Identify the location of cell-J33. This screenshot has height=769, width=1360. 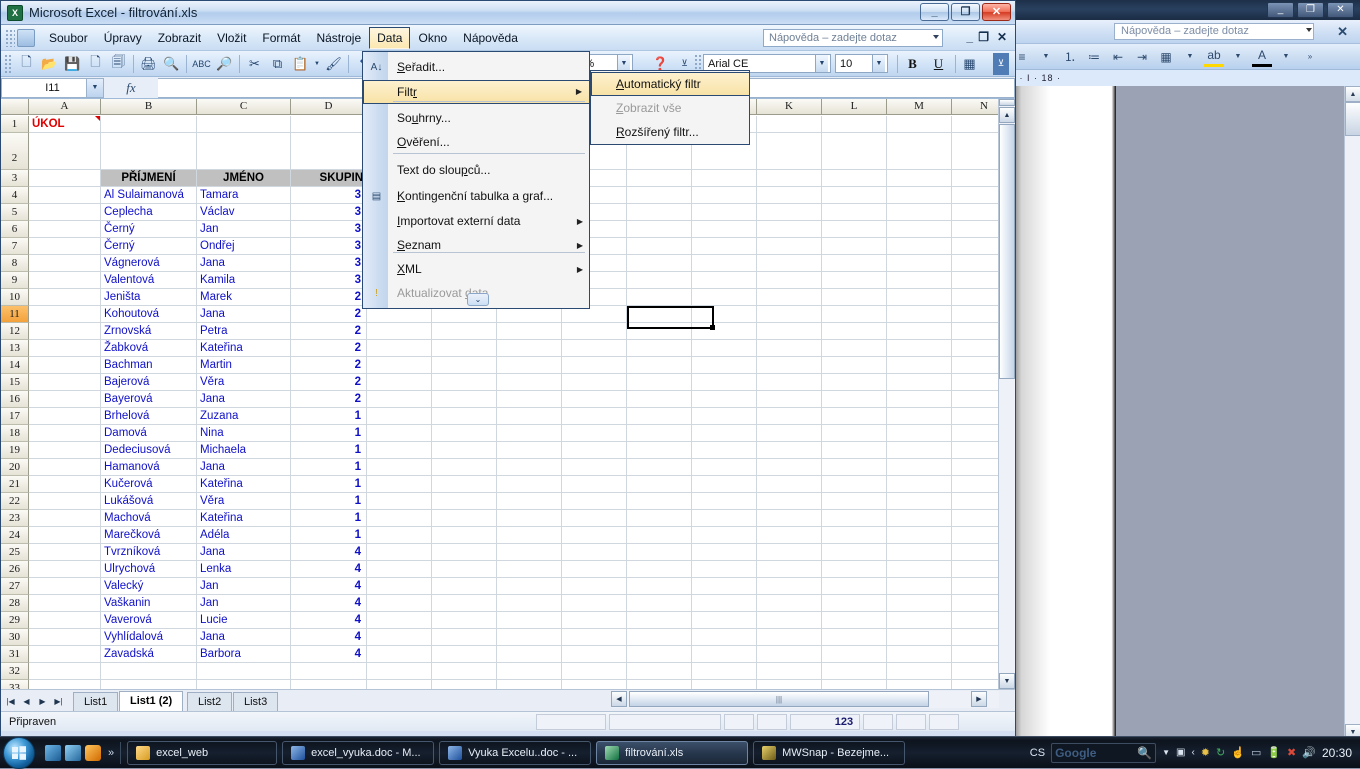
(724, 684).